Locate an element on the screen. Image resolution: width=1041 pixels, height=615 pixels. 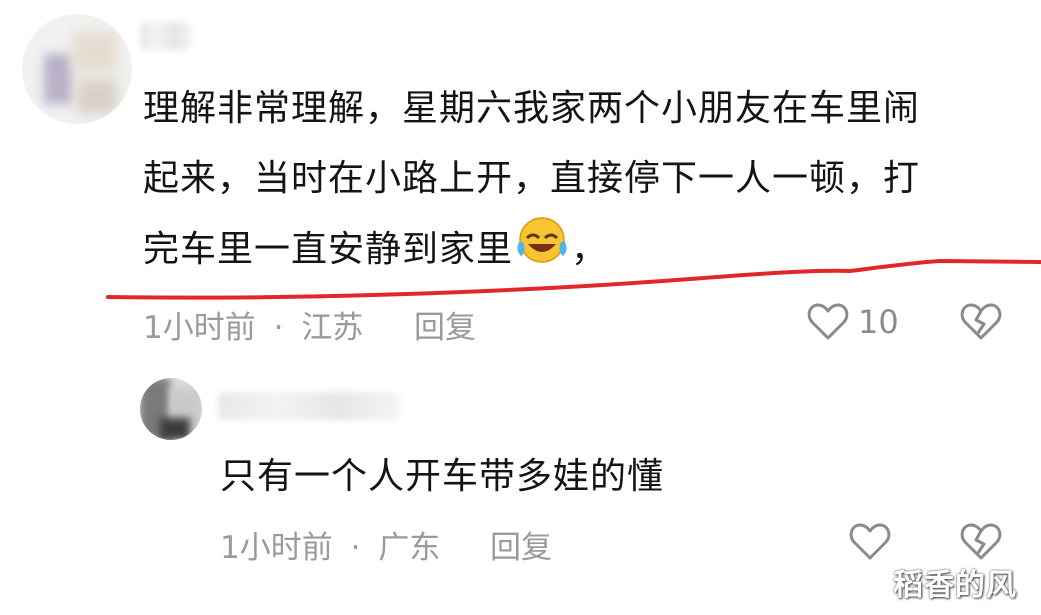
comment-location: 江苏 is located at coordinates (332, 328).